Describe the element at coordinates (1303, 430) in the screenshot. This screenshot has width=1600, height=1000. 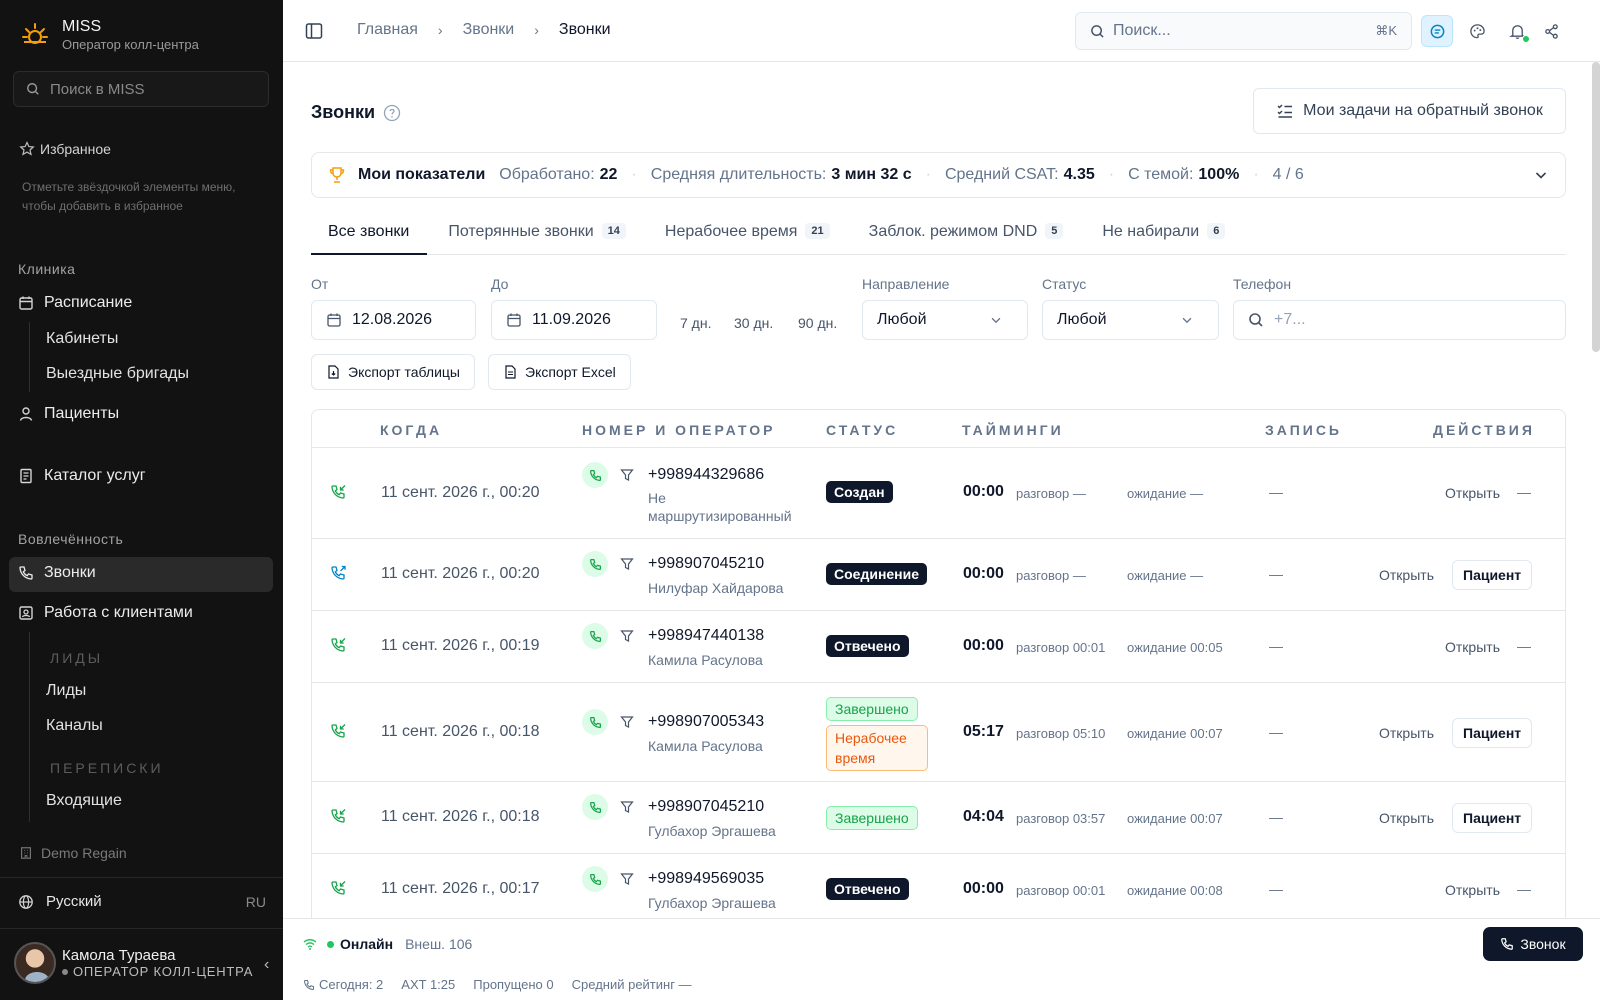
I see `column-header-record: ЗАПИСЬ` at that location.